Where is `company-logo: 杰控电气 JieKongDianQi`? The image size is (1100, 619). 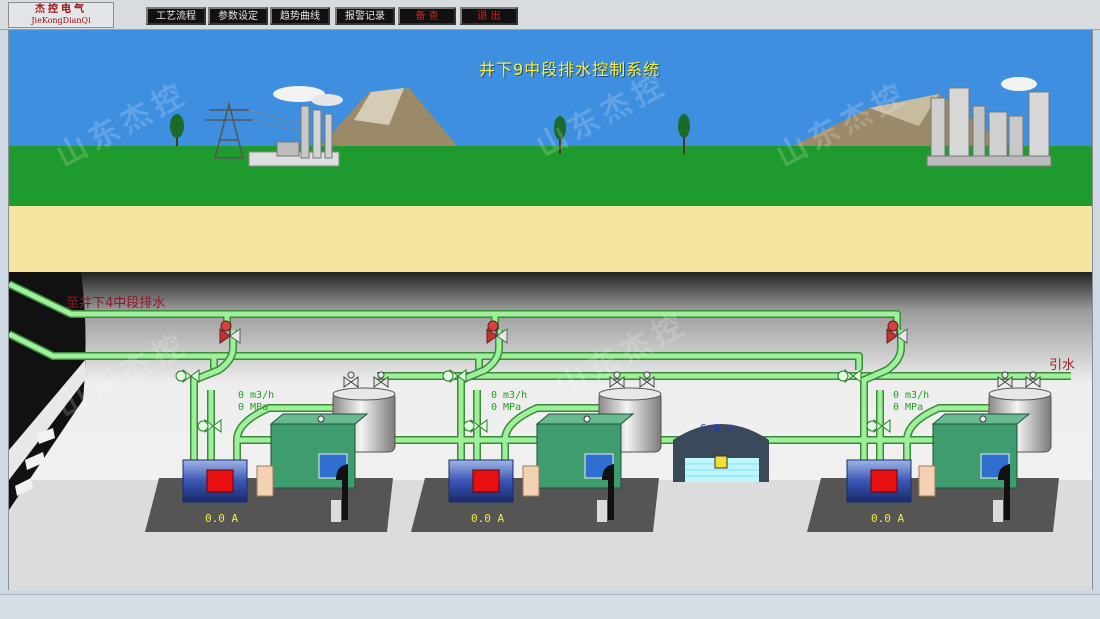 company-logo: 杰控电气 JieKongDianQi is located at coordinates (61, 15).